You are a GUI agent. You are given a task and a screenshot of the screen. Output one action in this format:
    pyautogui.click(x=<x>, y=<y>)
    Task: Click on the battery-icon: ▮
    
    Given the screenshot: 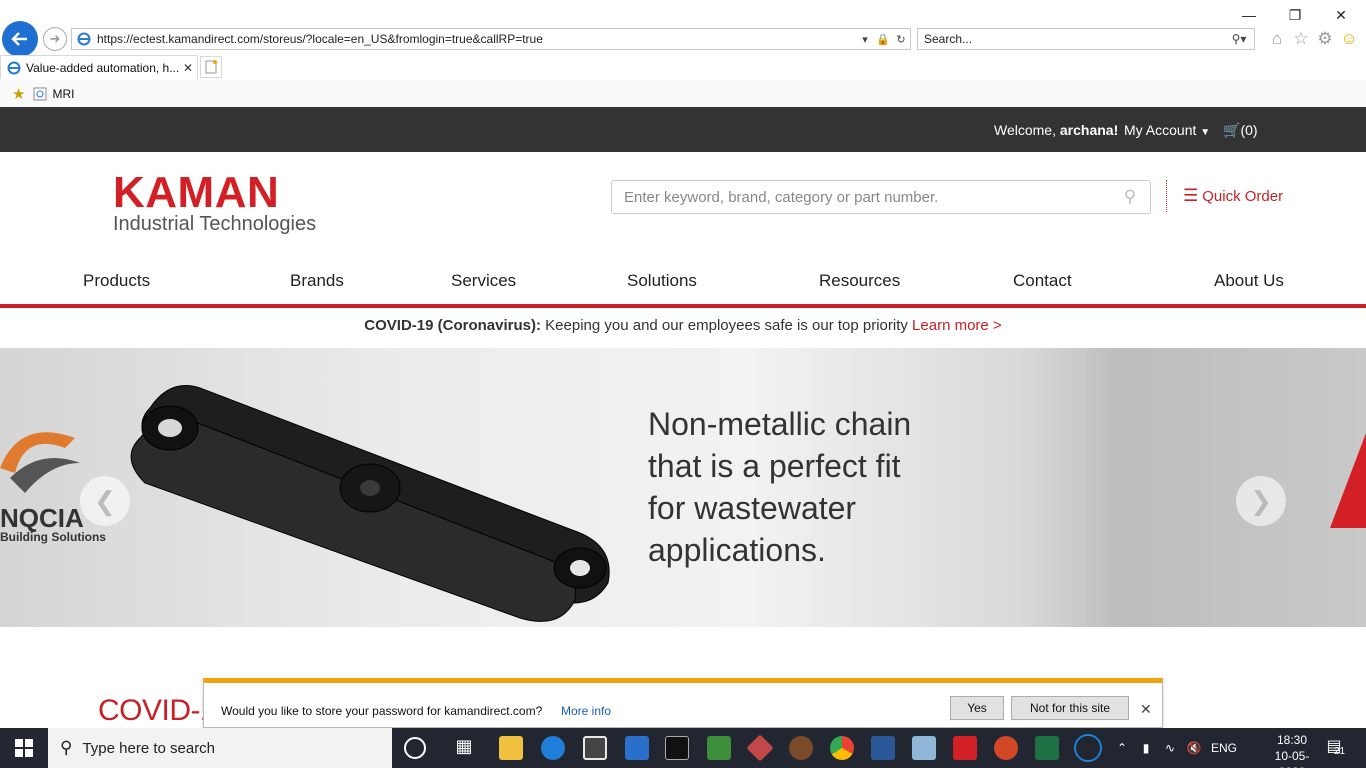 What is the action you would take?
    pyautogui.click(x=1146, y=748)
    